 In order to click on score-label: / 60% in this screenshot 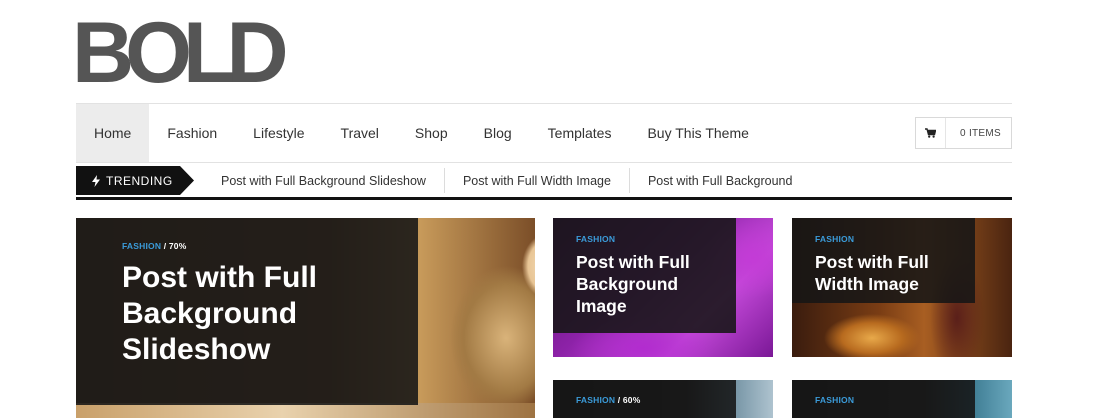, I will do `click(629, 400)`.